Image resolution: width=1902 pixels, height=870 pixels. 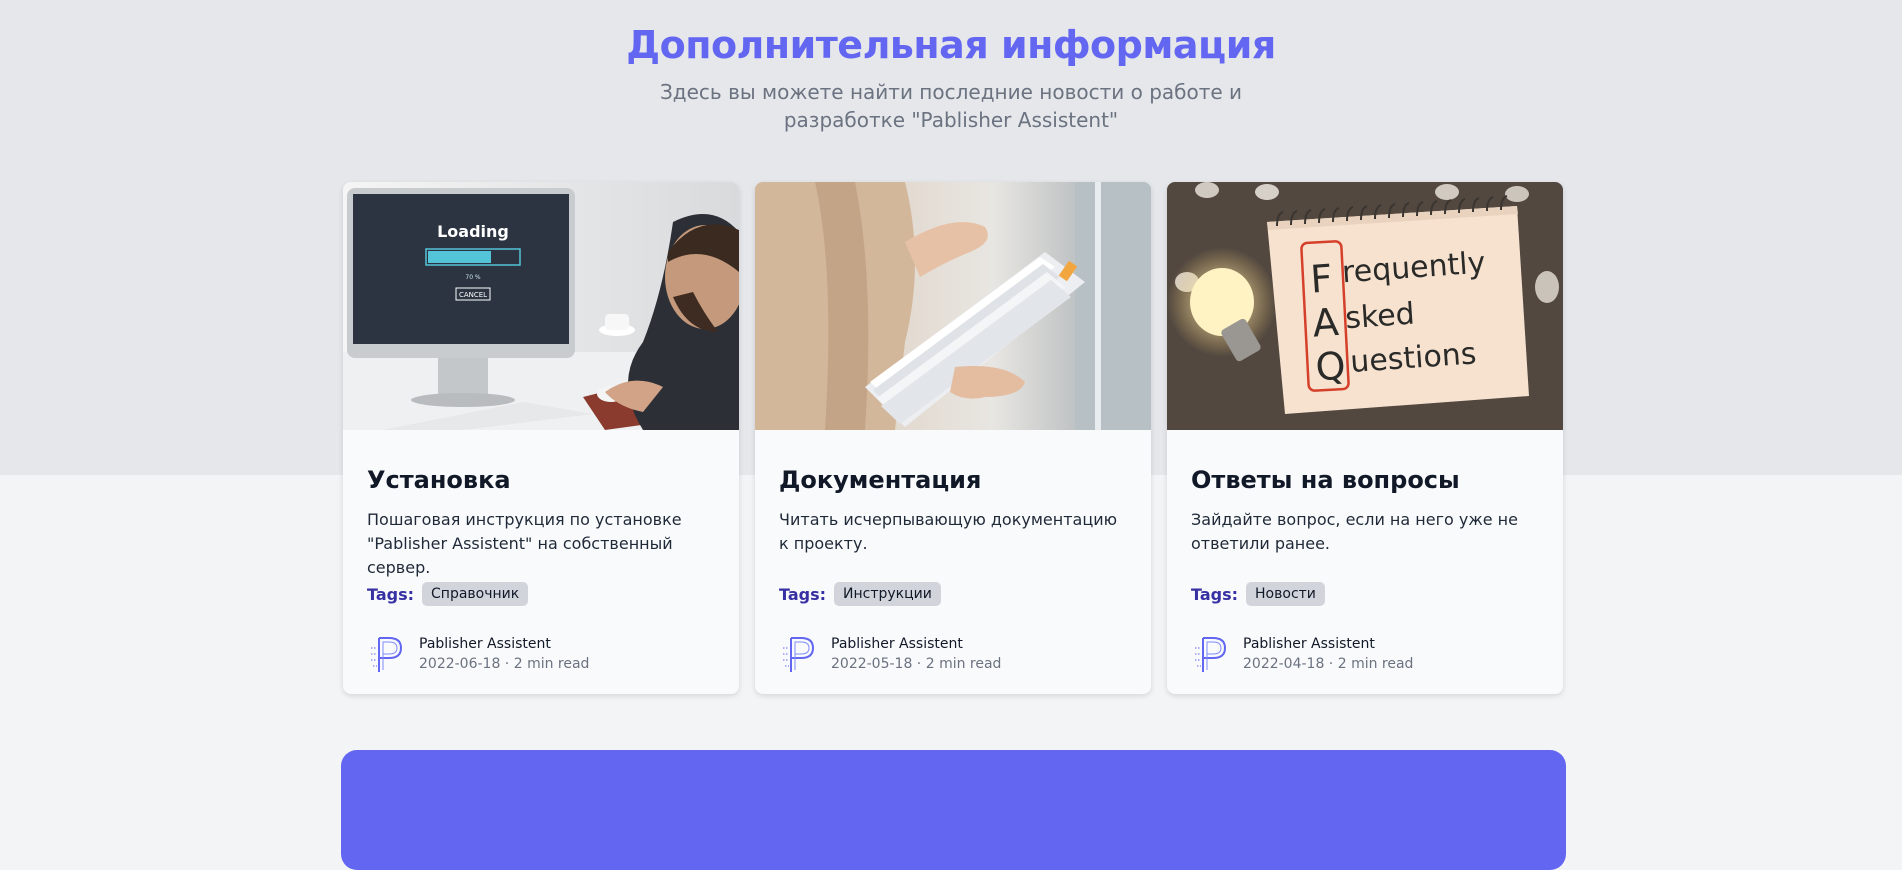 What do you see at coordinates (504, 664) in the screenshot?
I see `post-meta: 2022-06-18 · 2 min read` at bounding box center [504, 664].